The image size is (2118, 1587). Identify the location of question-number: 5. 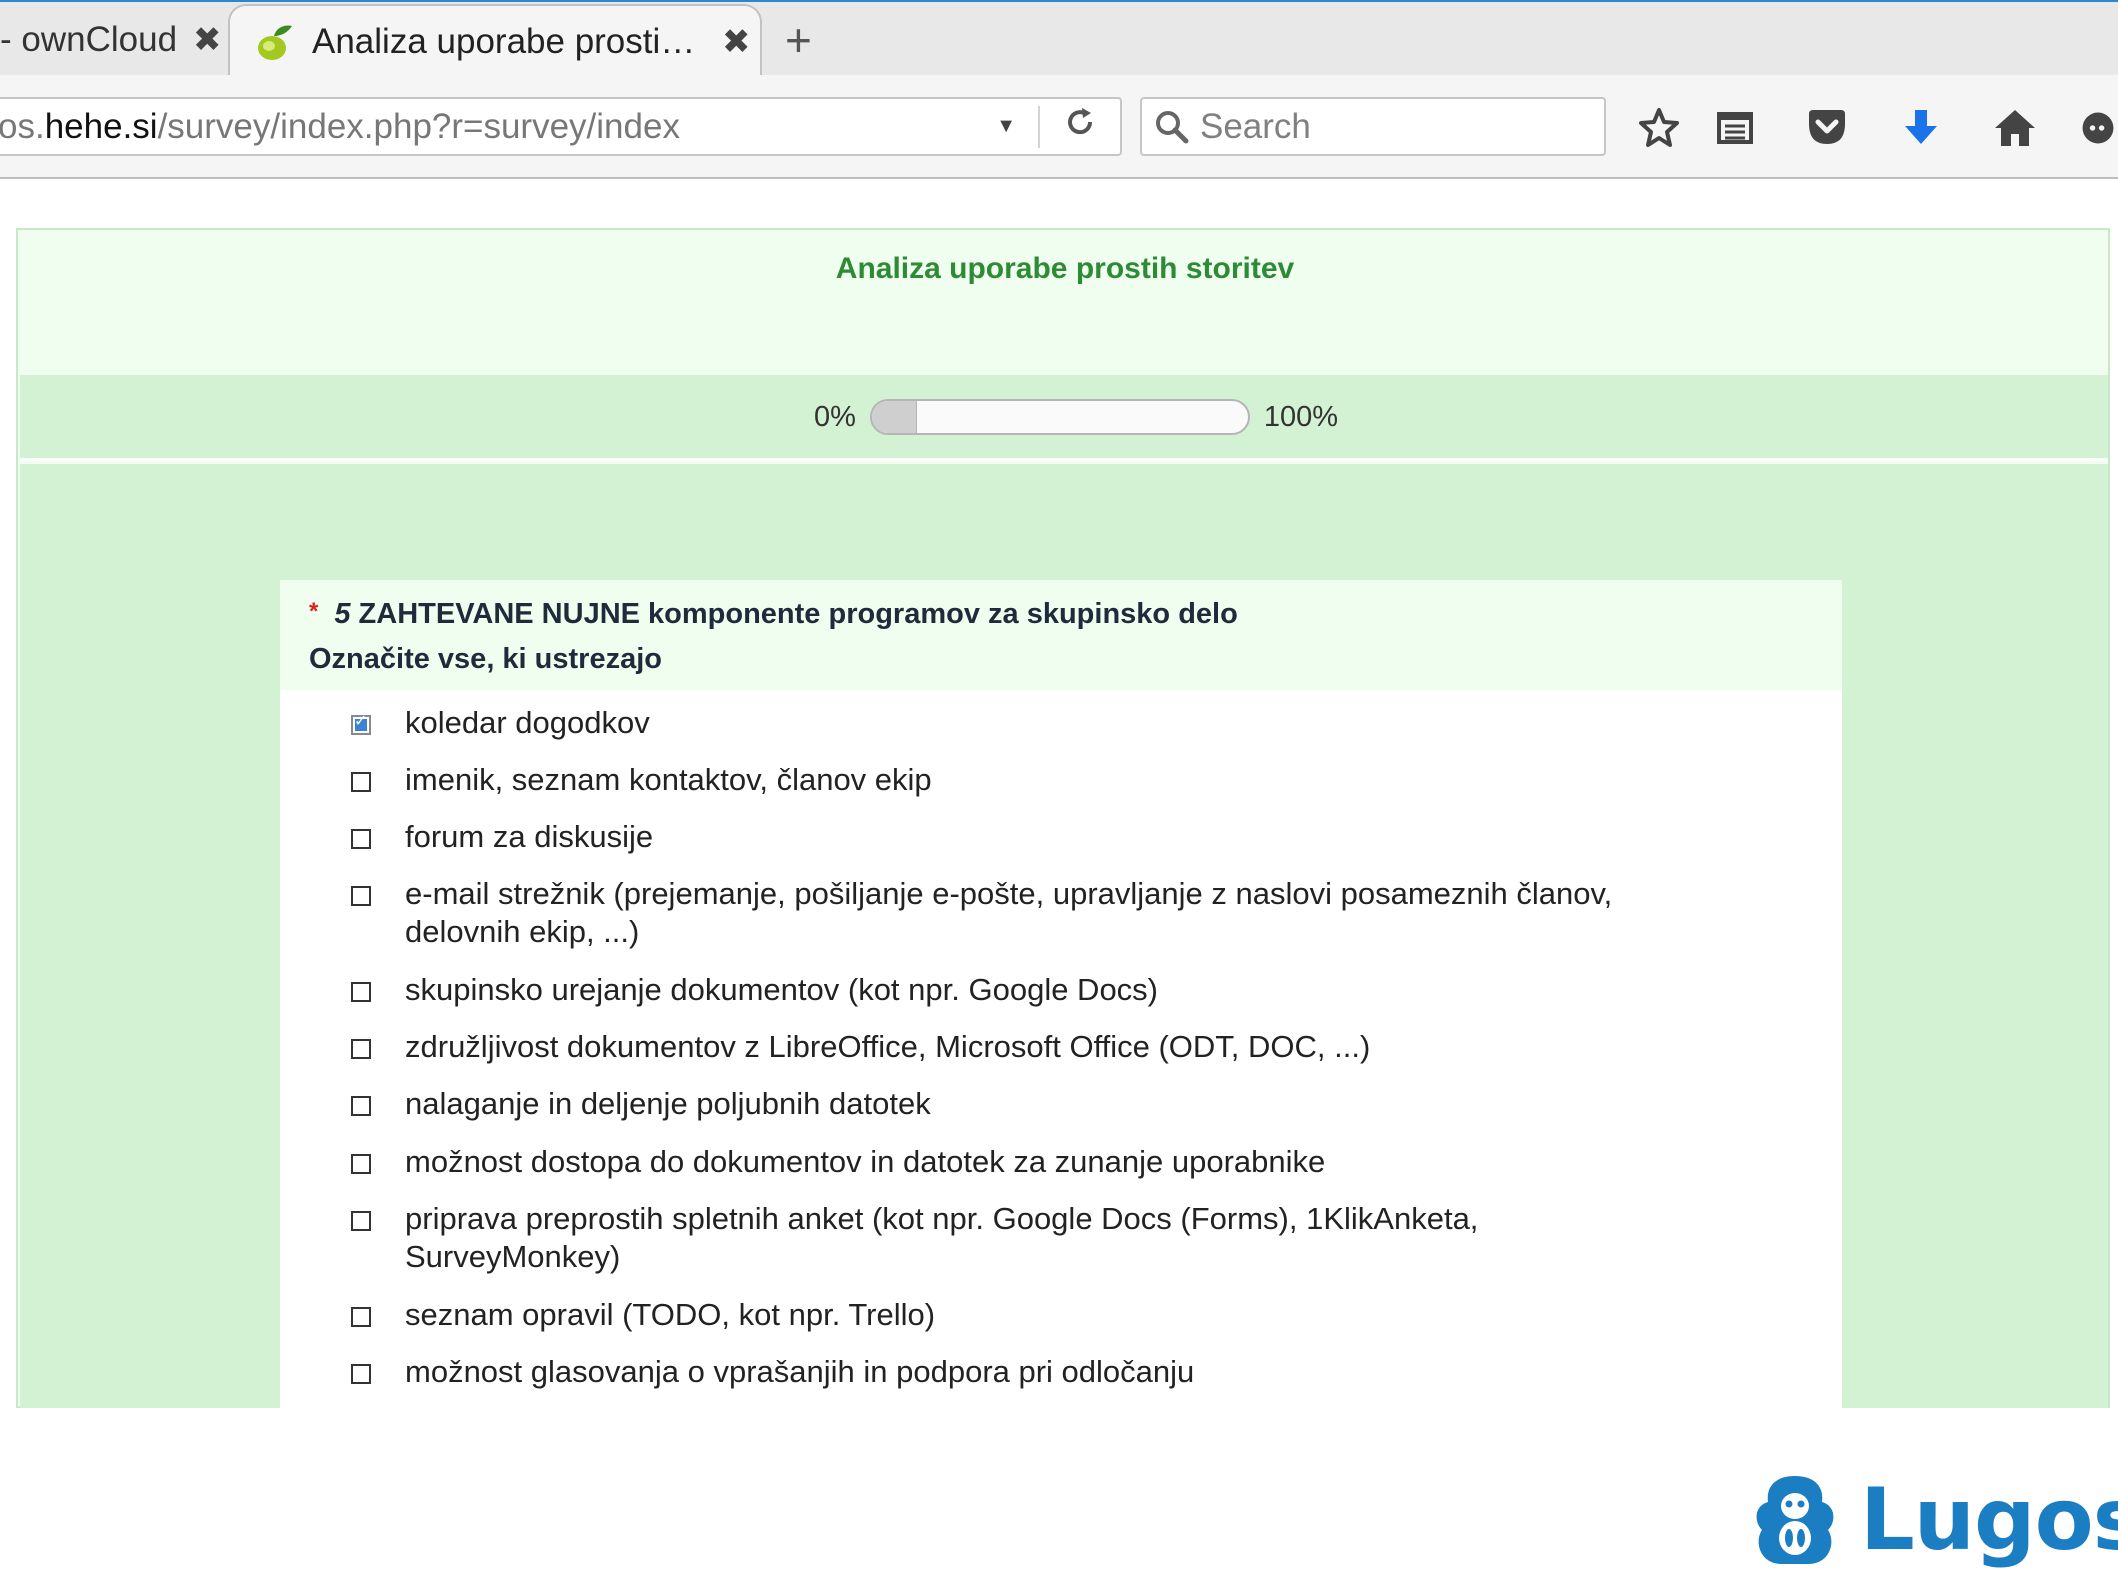
(342, 614).